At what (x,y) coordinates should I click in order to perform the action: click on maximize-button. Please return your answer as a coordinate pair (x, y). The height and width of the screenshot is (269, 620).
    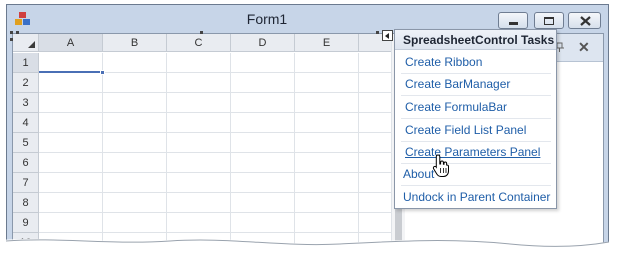
    Looking at the image, I should click on (549, 20).